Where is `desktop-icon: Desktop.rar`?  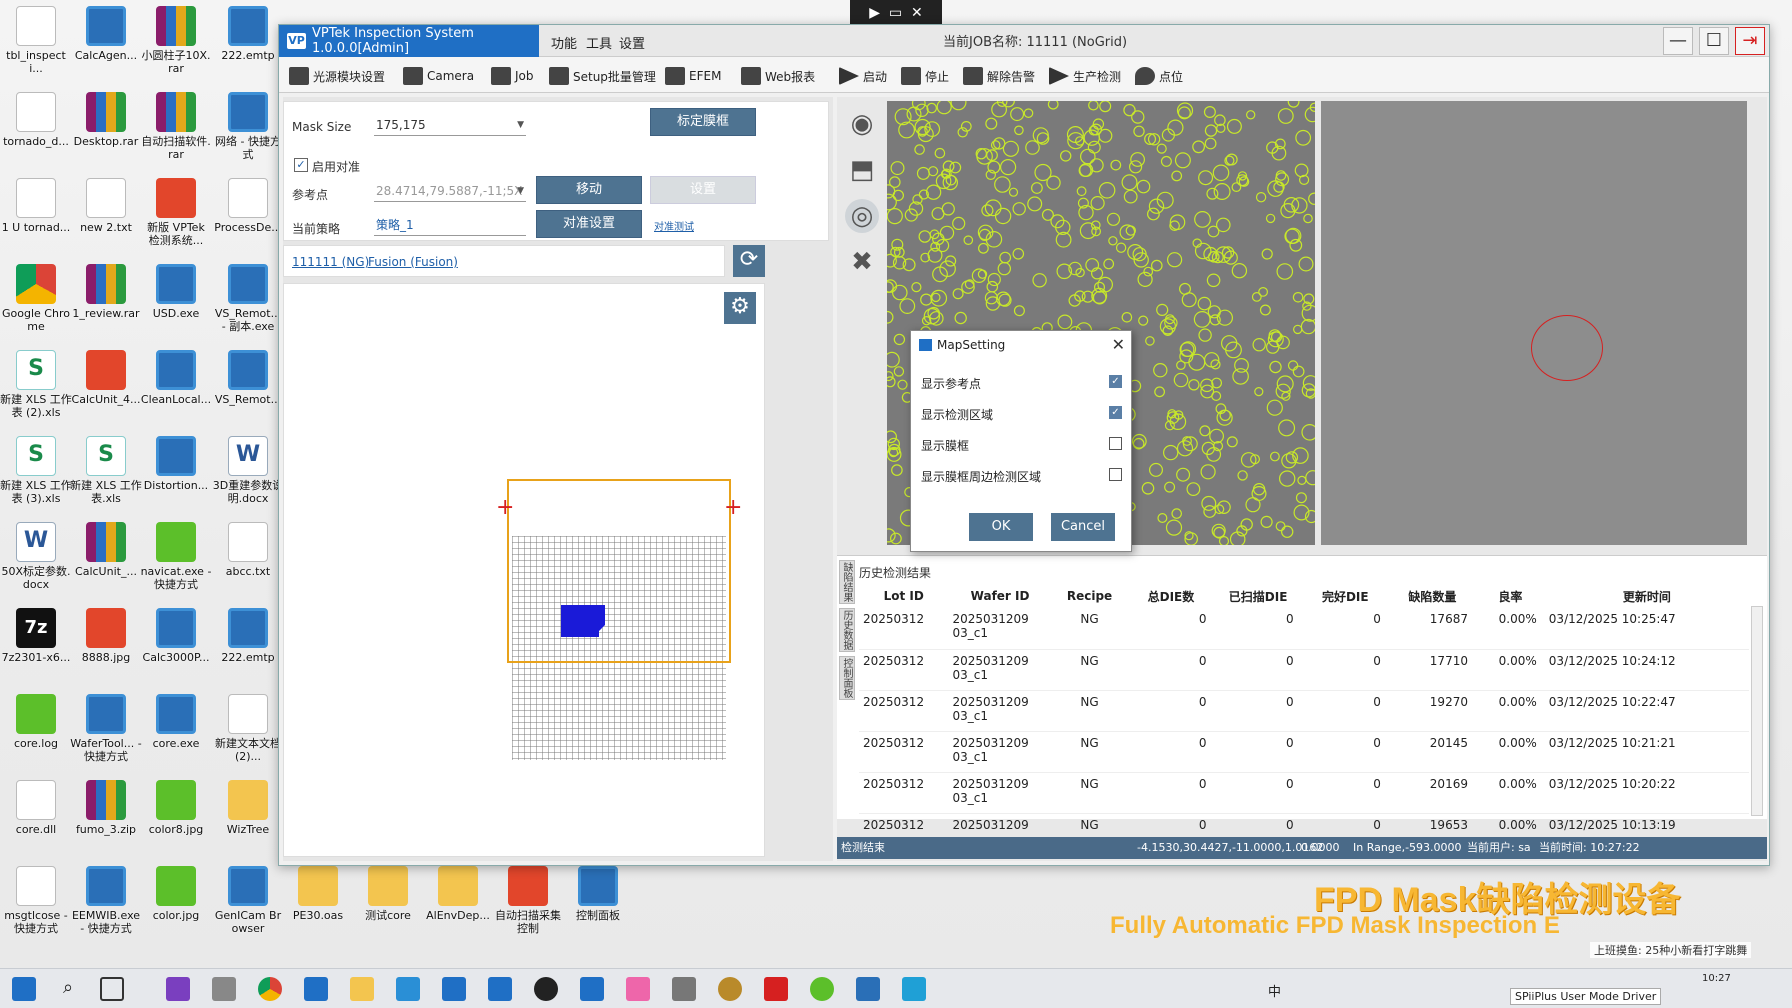
desktop-icon: Desktop.rar is located at coordinates (106, 127).